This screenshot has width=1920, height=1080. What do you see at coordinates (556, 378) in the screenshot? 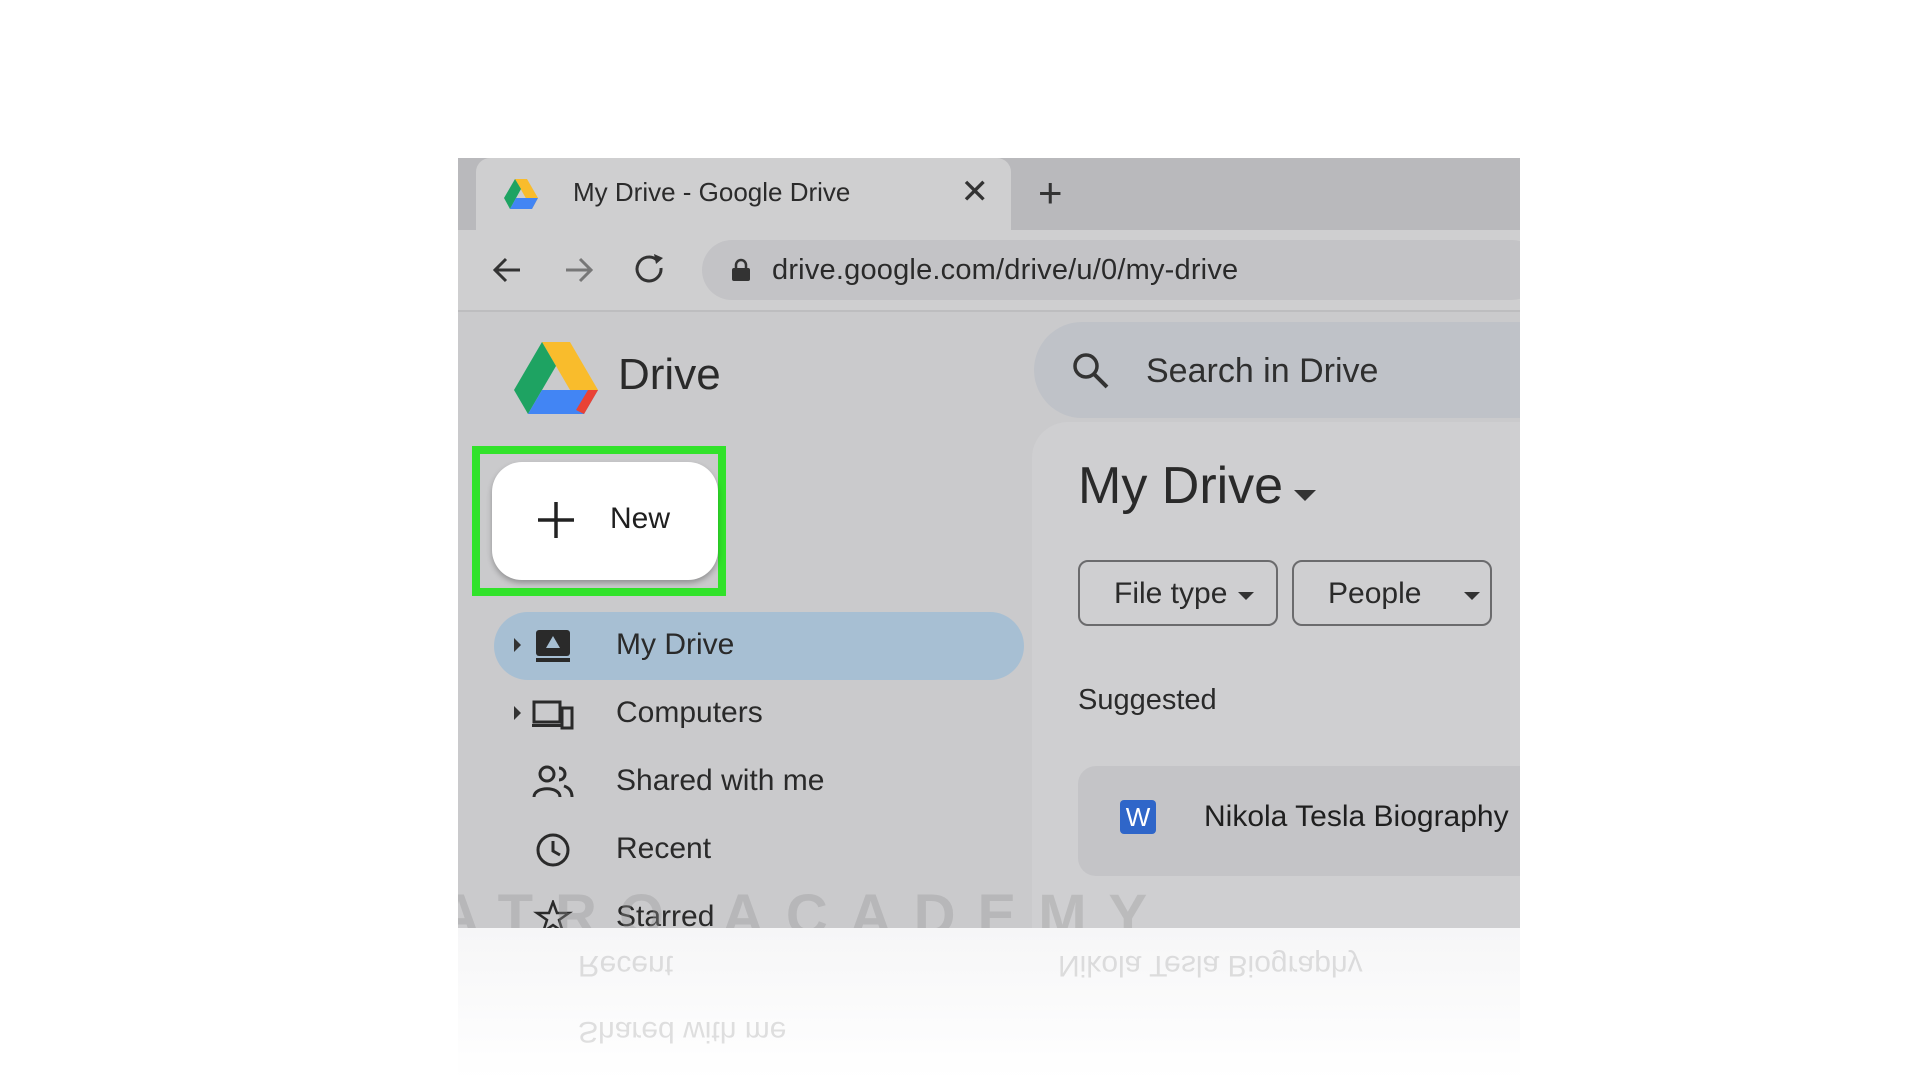
I see `google-drive-logo-icon` at bounding box center [556, 378].